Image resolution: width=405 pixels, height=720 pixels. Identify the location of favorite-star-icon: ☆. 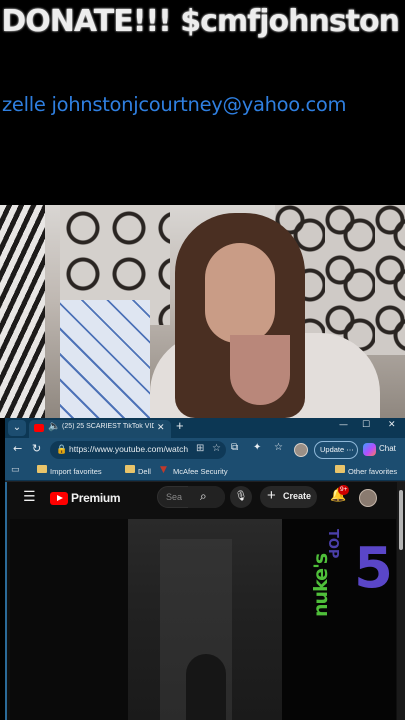
(216, 448).